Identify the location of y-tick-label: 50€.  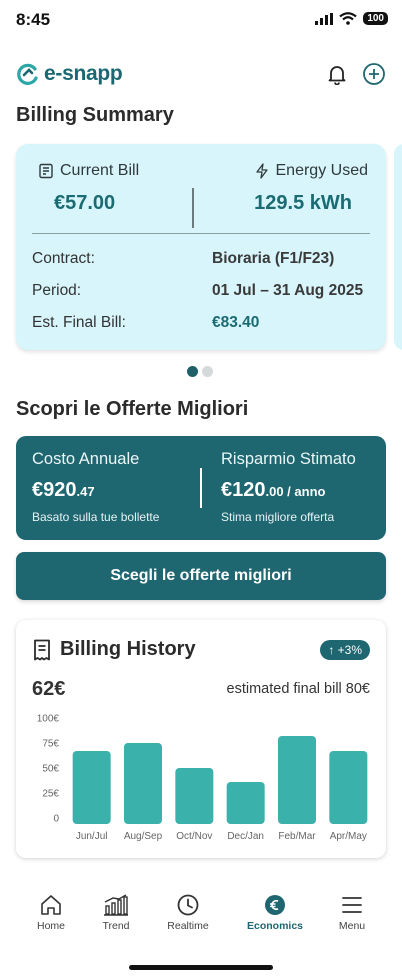
(50, 769).